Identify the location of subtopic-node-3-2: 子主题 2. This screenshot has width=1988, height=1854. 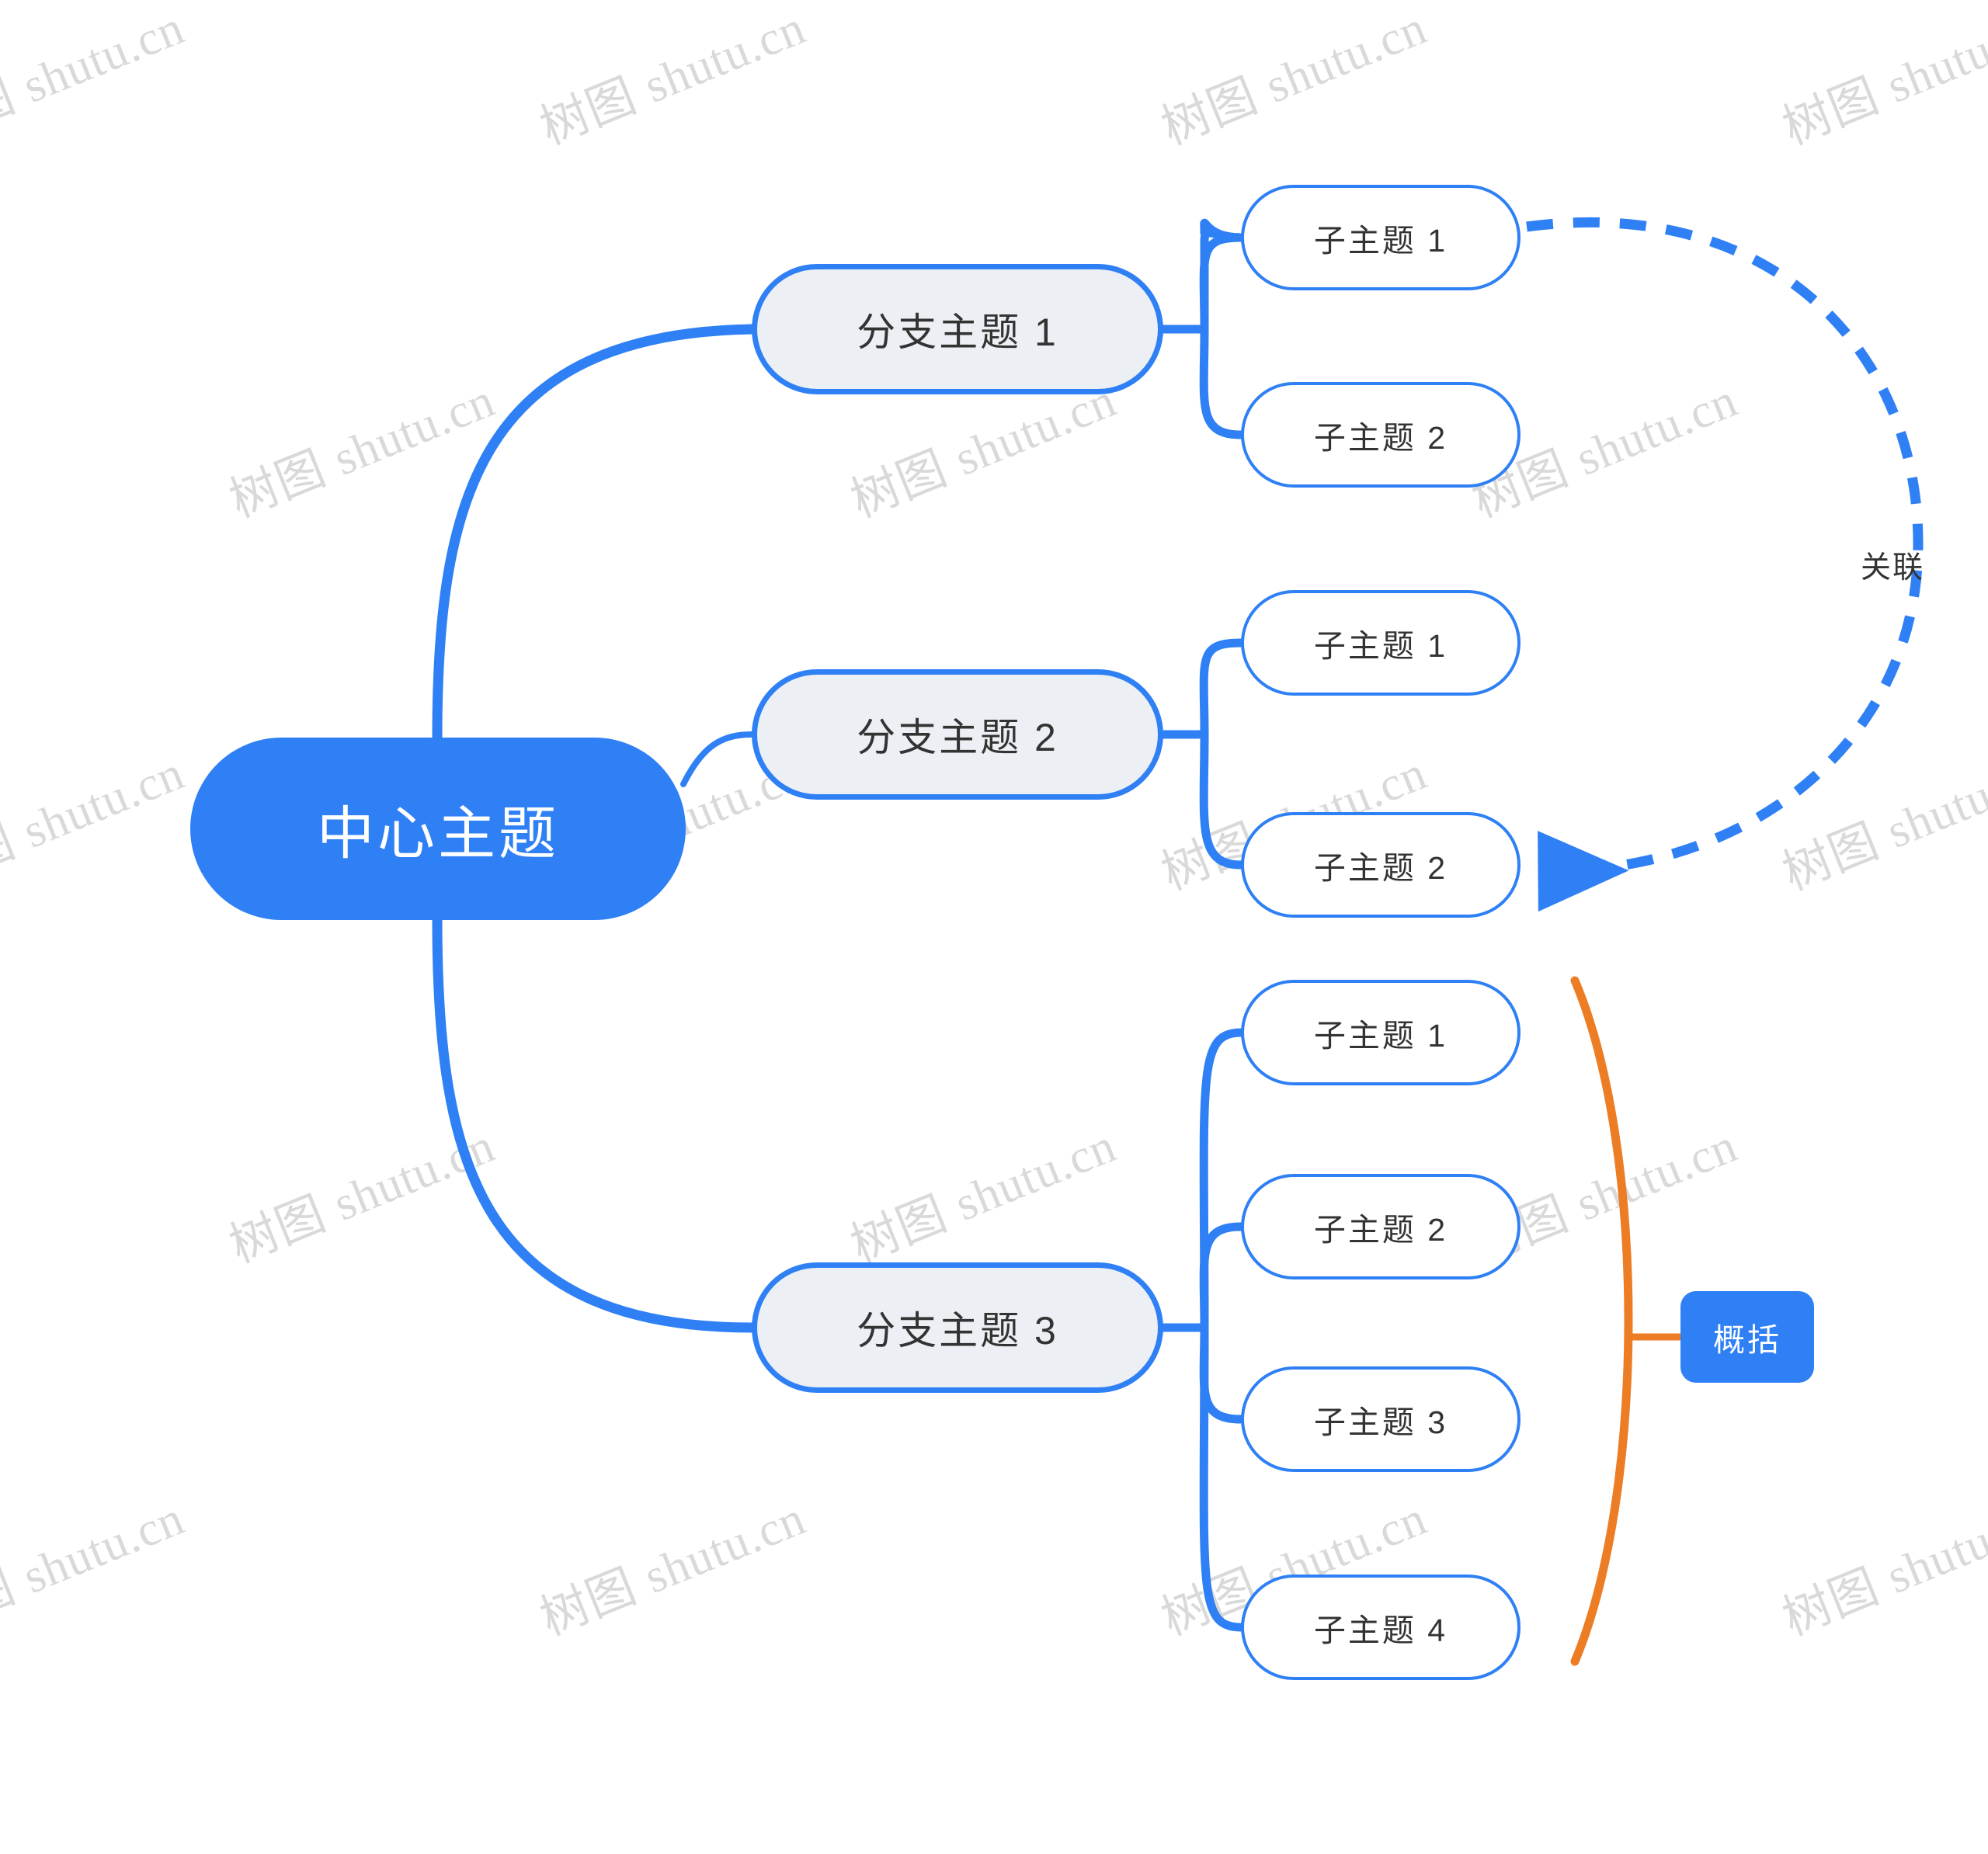
(1381, 1226).